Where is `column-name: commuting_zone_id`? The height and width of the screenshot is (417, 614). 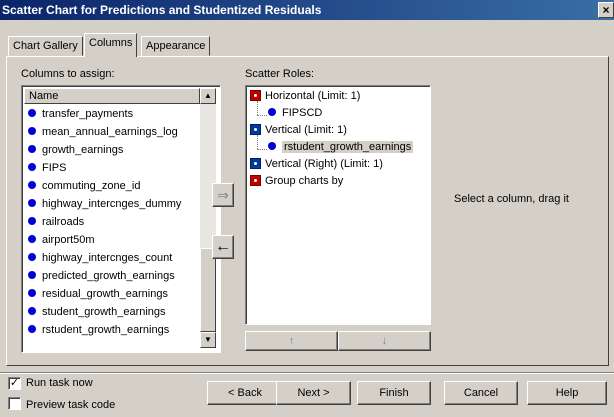 column-name: commuting_zone_id is located at coordinates (91, 186).